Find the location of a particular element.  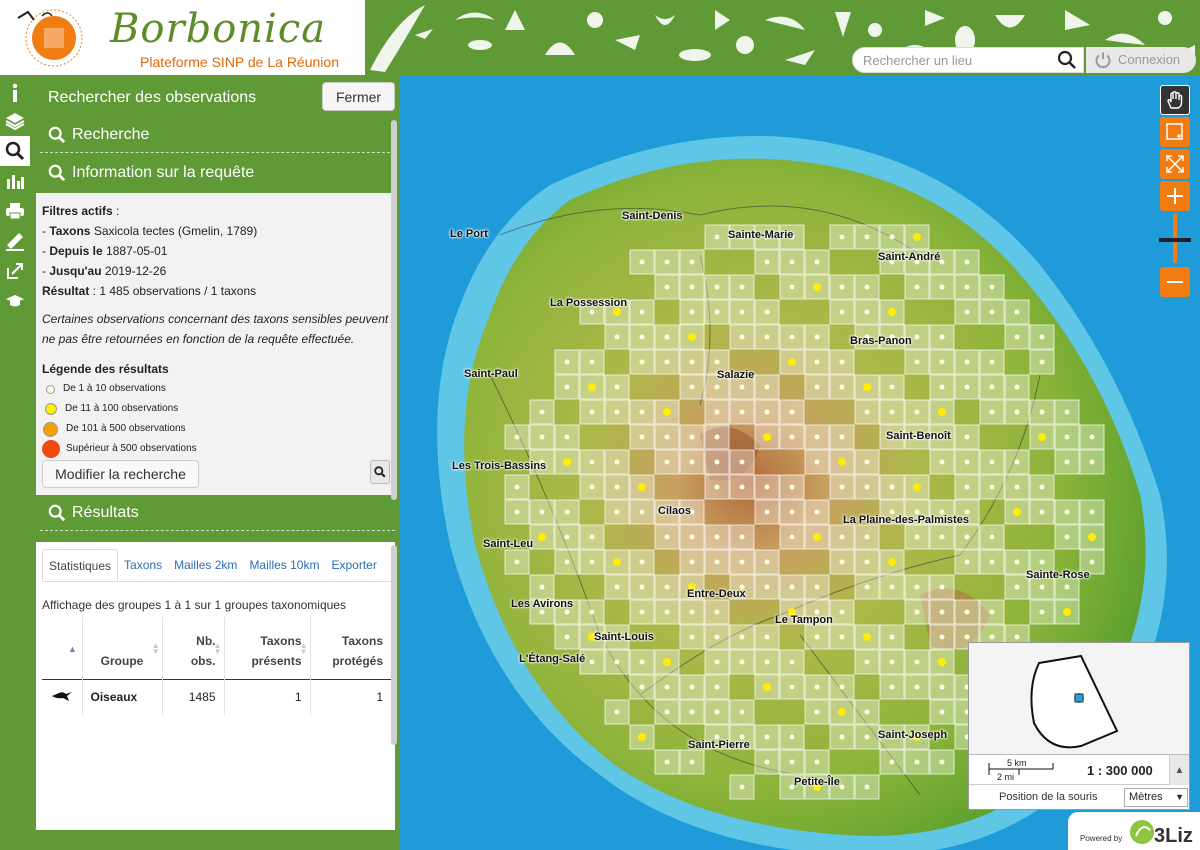

powered-by-badge: Powered by 3Liz is located at coordinates (1134, 831).